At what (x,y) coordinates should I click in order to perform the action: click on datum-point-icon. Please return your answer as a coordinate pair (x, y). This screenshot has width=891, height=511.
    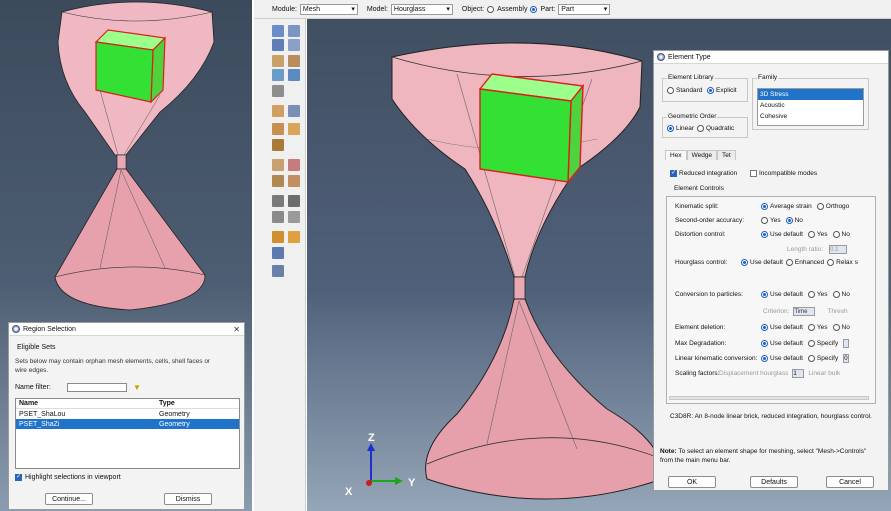
    Looking at the image, I should click on (278, 201).